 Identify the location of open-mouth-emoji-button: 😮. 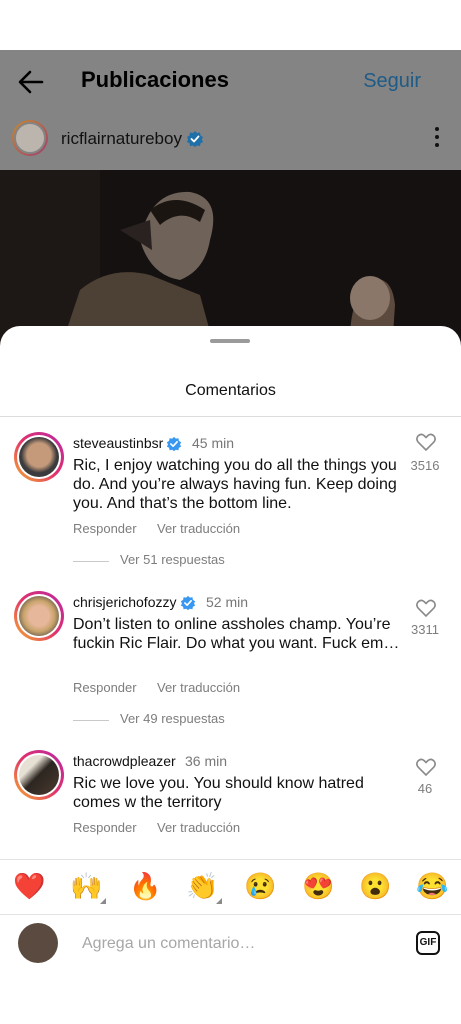
(375, 886).